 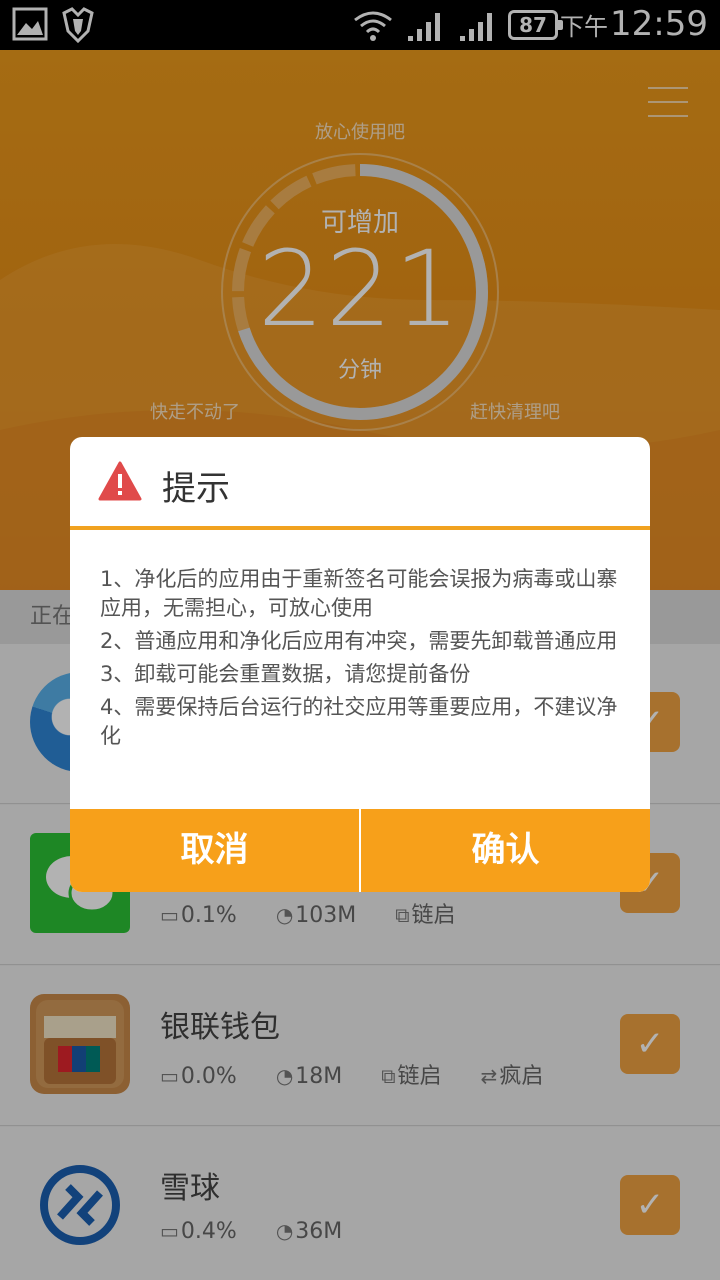 What do you see at coordinates (359, 593) in the screenshot?
I see `dialog-line: 1、净化后的应用由于重新签名可能会误报为病毒或山寨应用，无需担心，可放心使用` at bounding box center [359, 593].